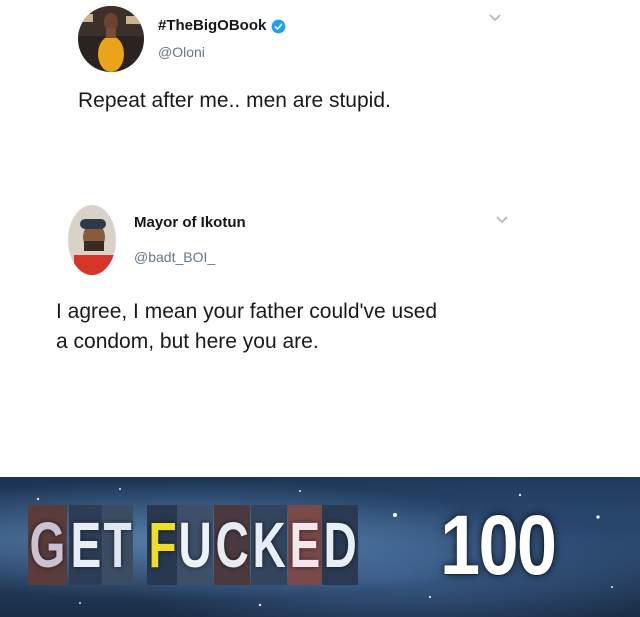 This screenshot has height=617, width=640. What do you see at coordinates (47, 545) in the screenshot?
I see `mlg-letter: G` at bounding box center [47, 545].